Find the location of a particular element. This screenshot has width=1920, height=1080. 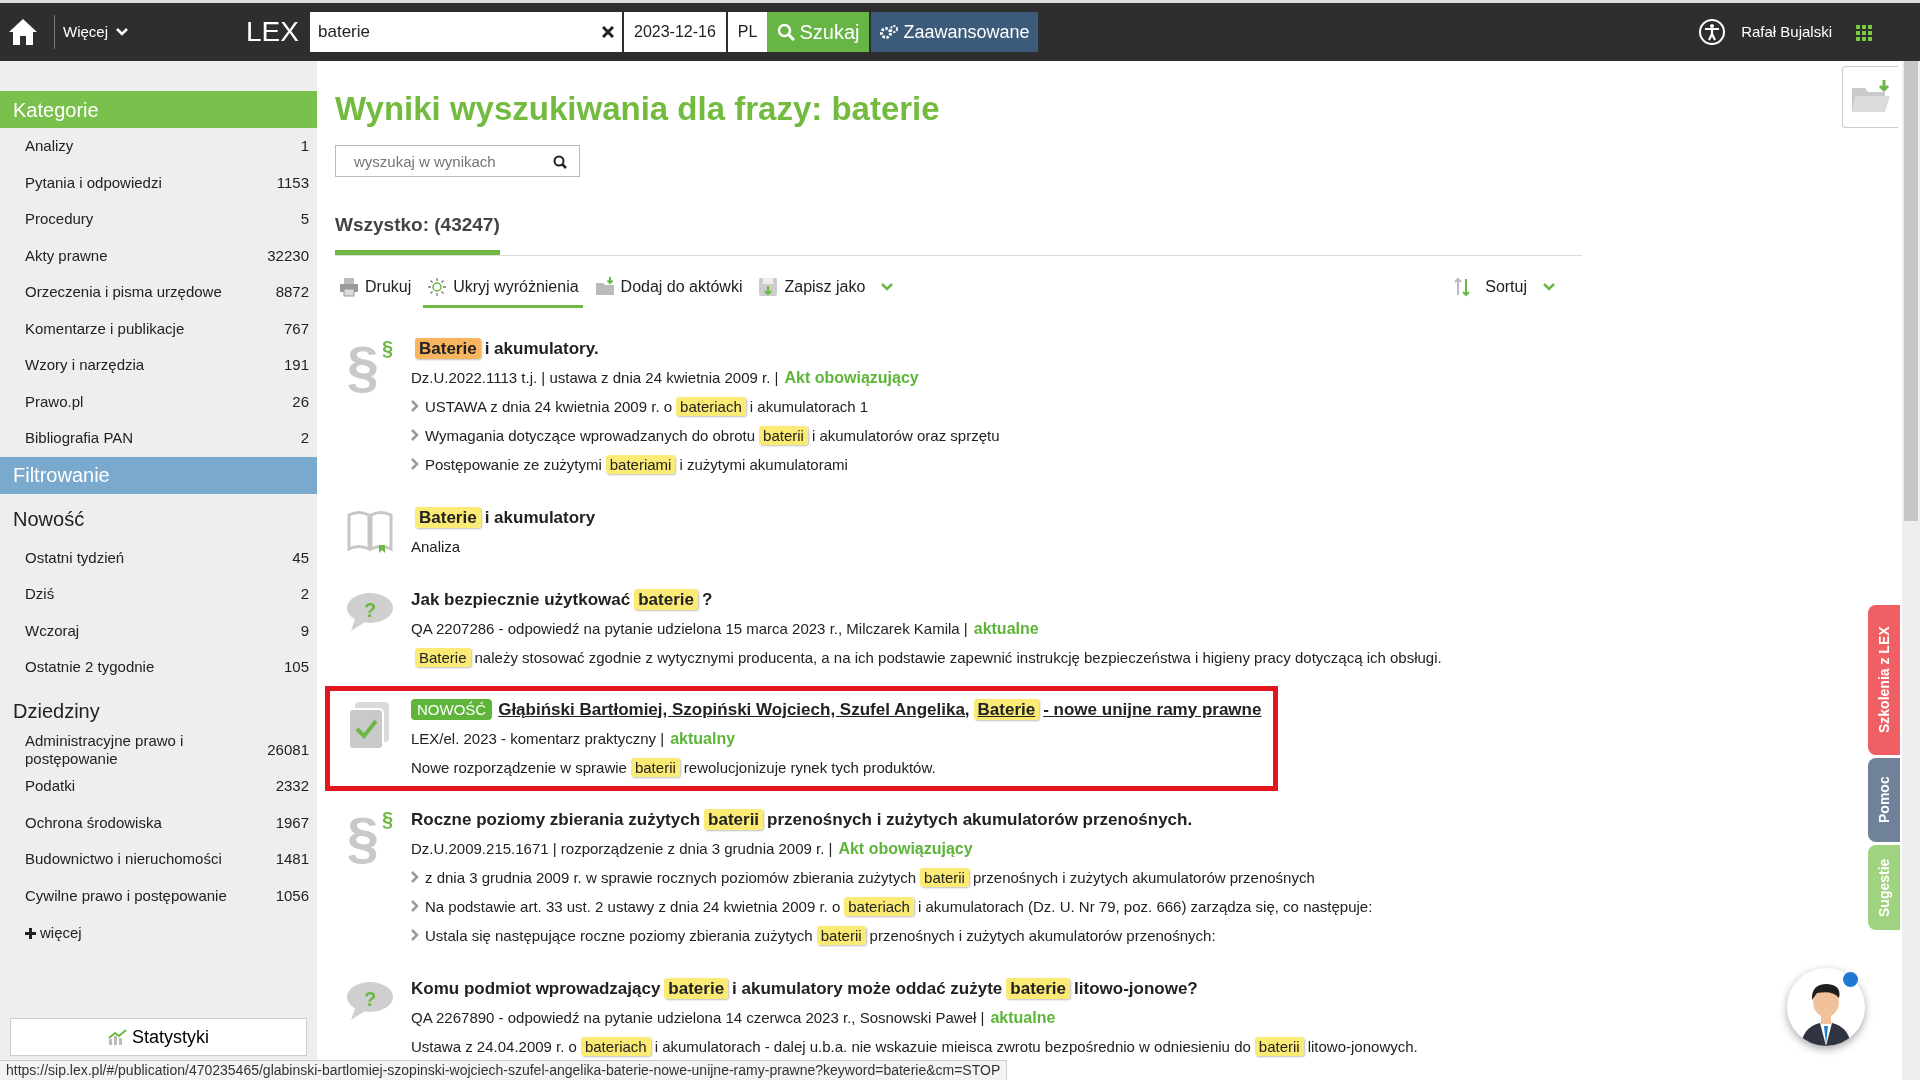

sun-icon is located at coordinates (437, 287).